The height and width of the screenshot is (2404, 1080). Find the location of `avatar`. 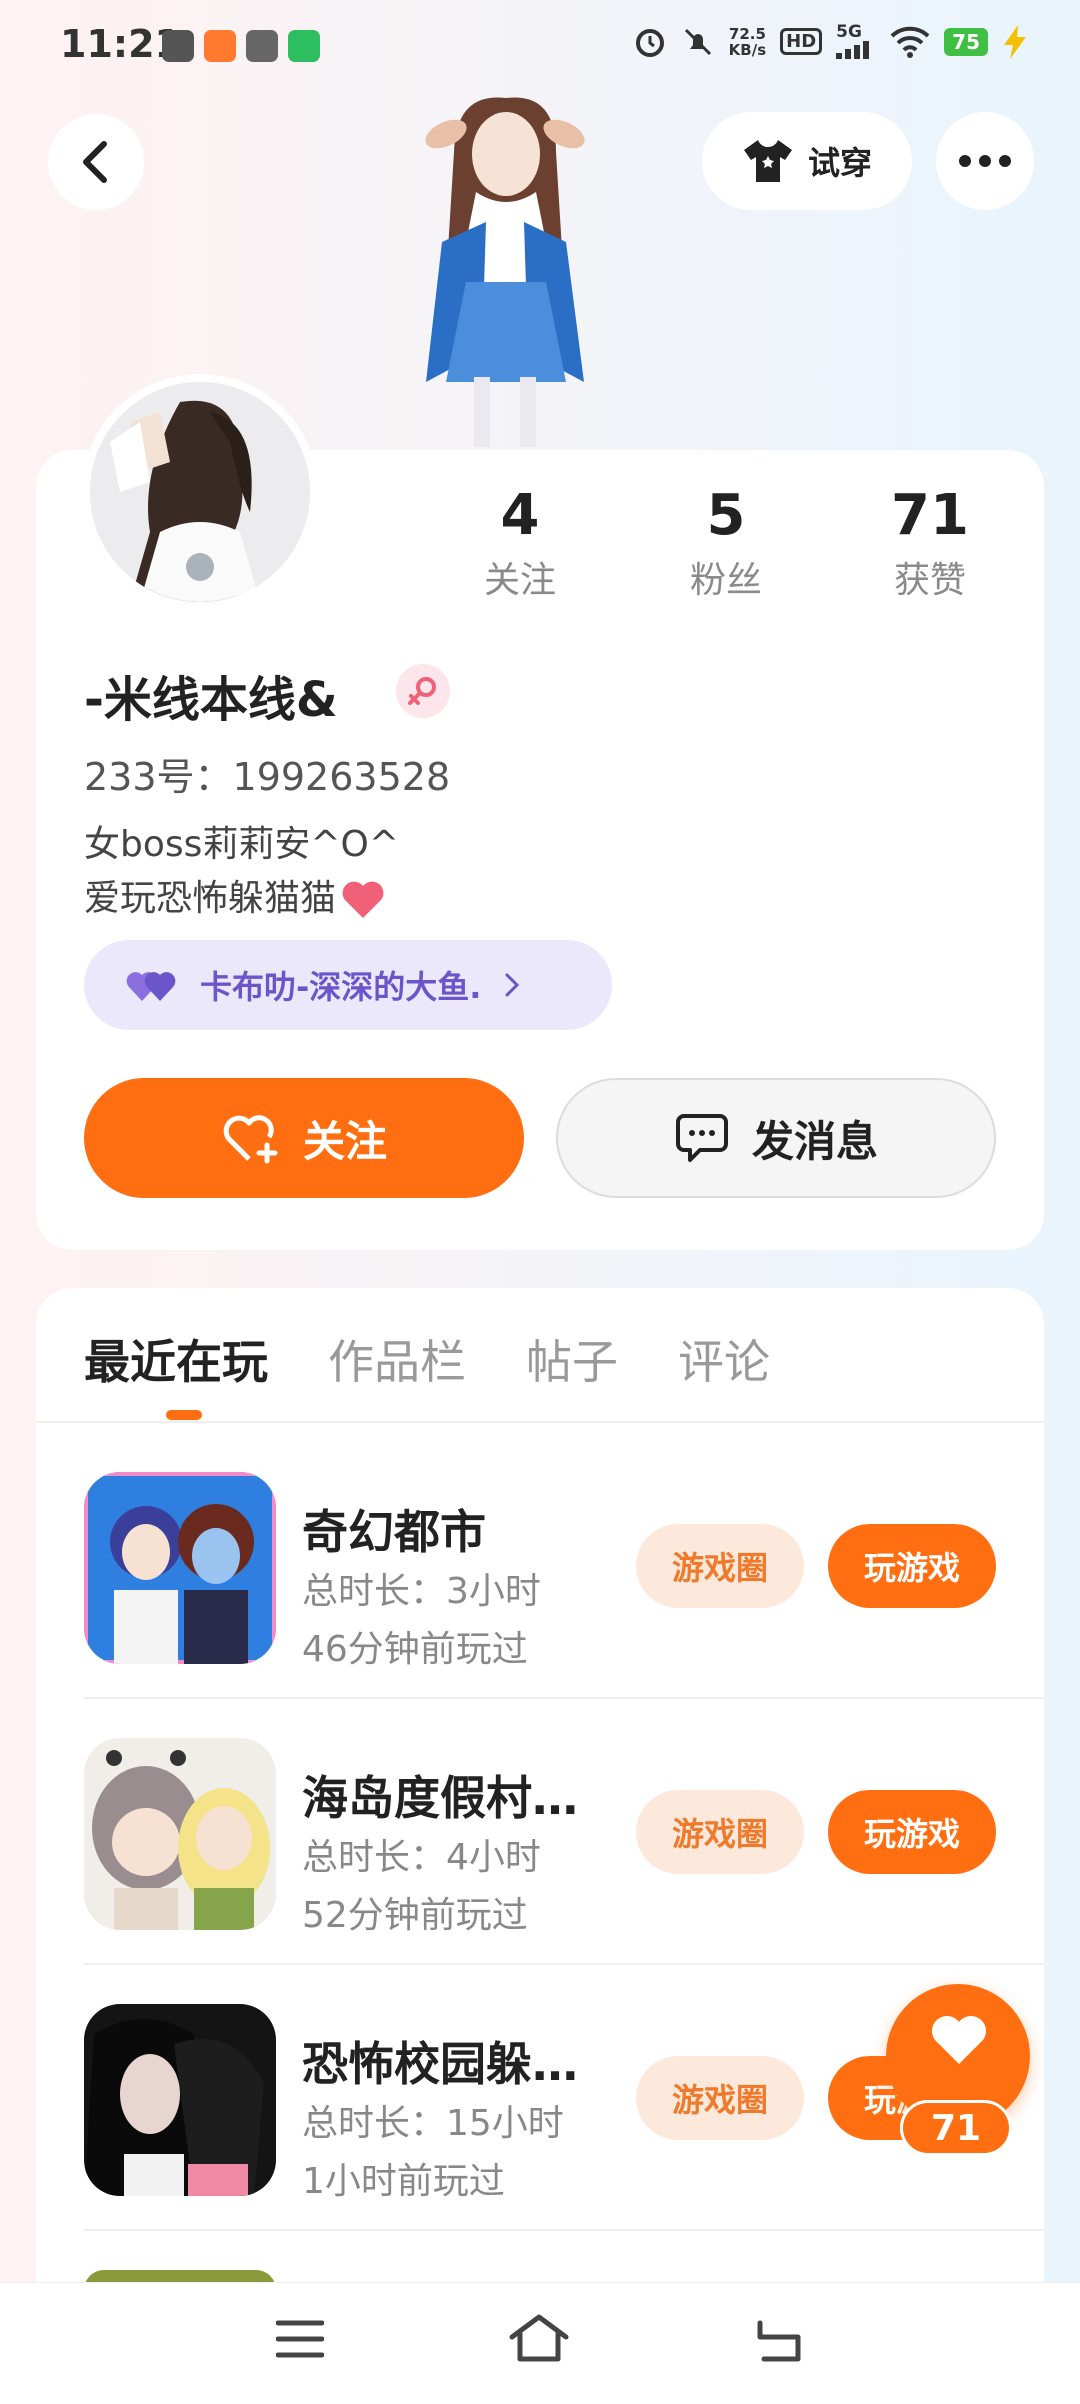

avatar is located at coordinates (200, 492).